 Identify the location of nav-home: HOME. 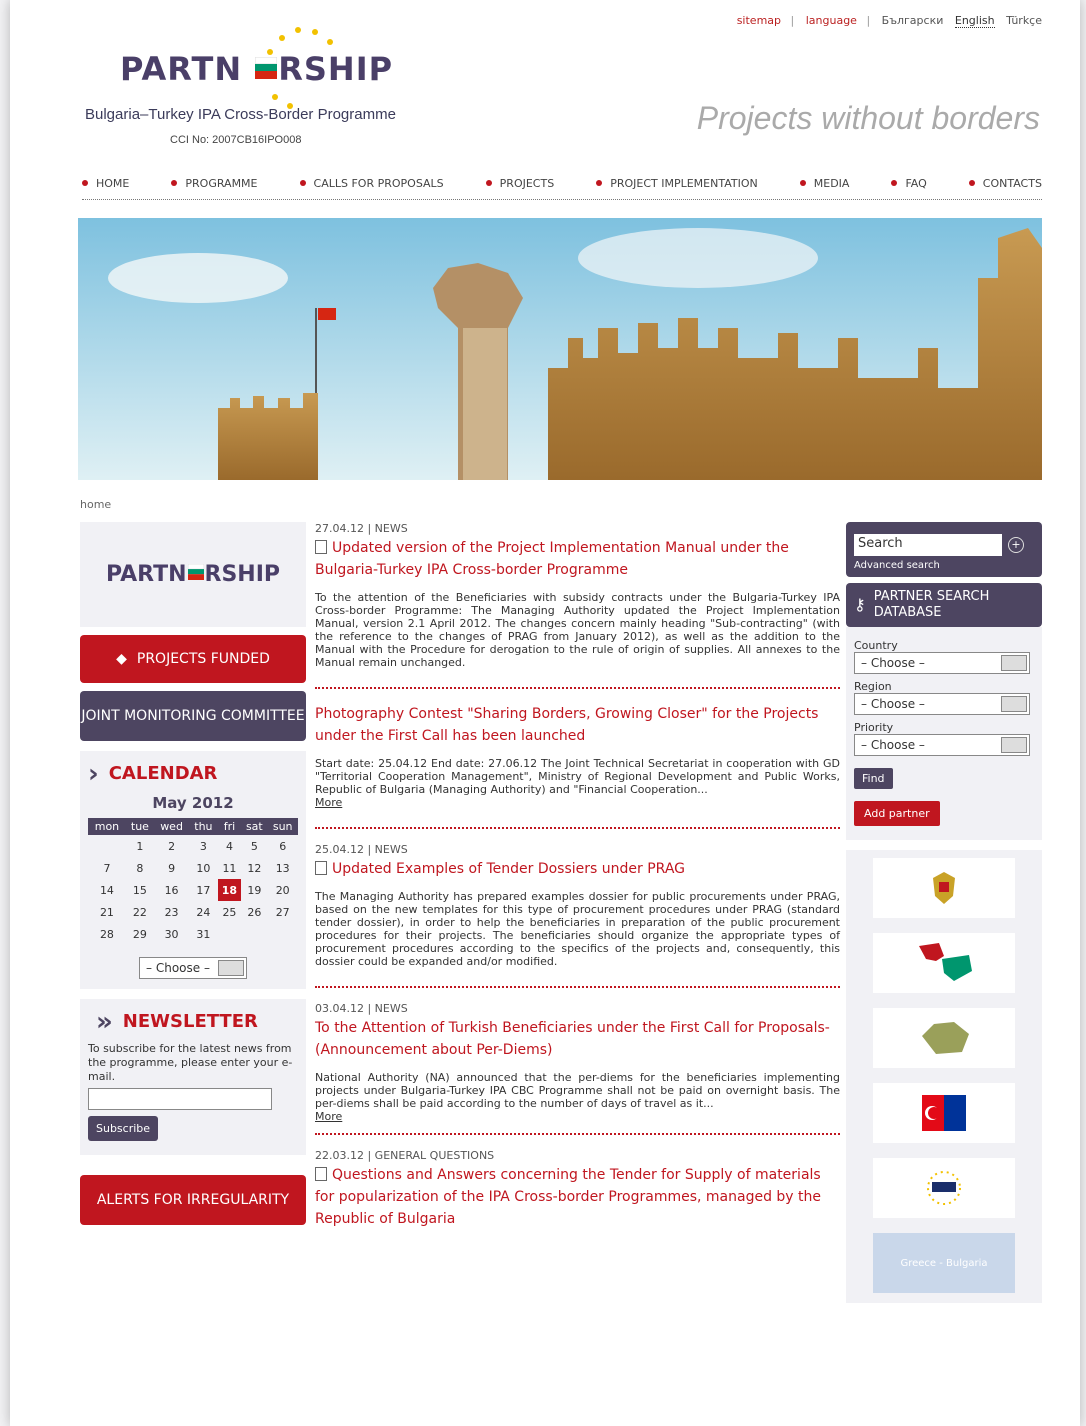
(105, 183).